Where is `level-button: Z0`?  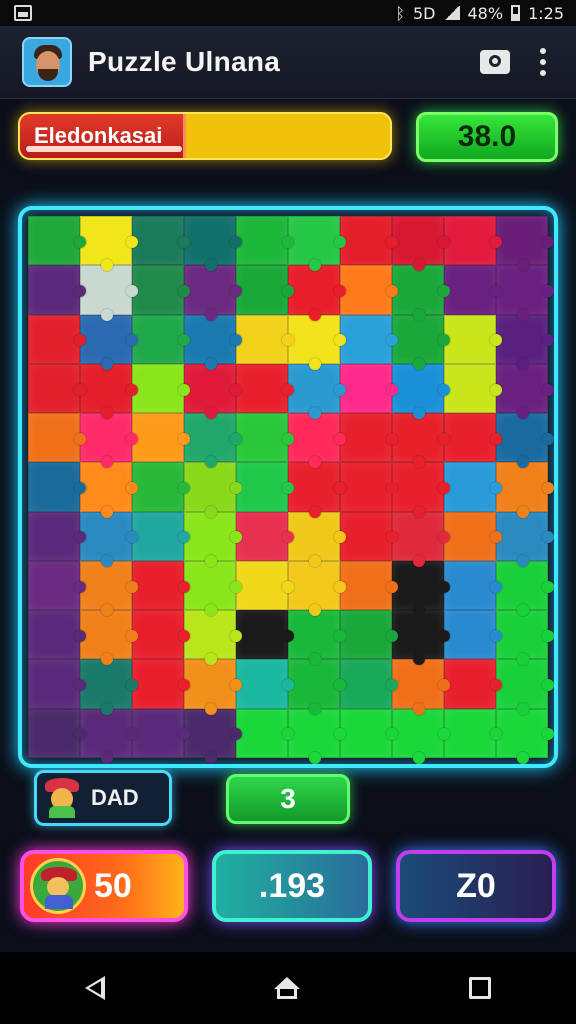
level-button: Z0 is located at coordinates (476, 886).